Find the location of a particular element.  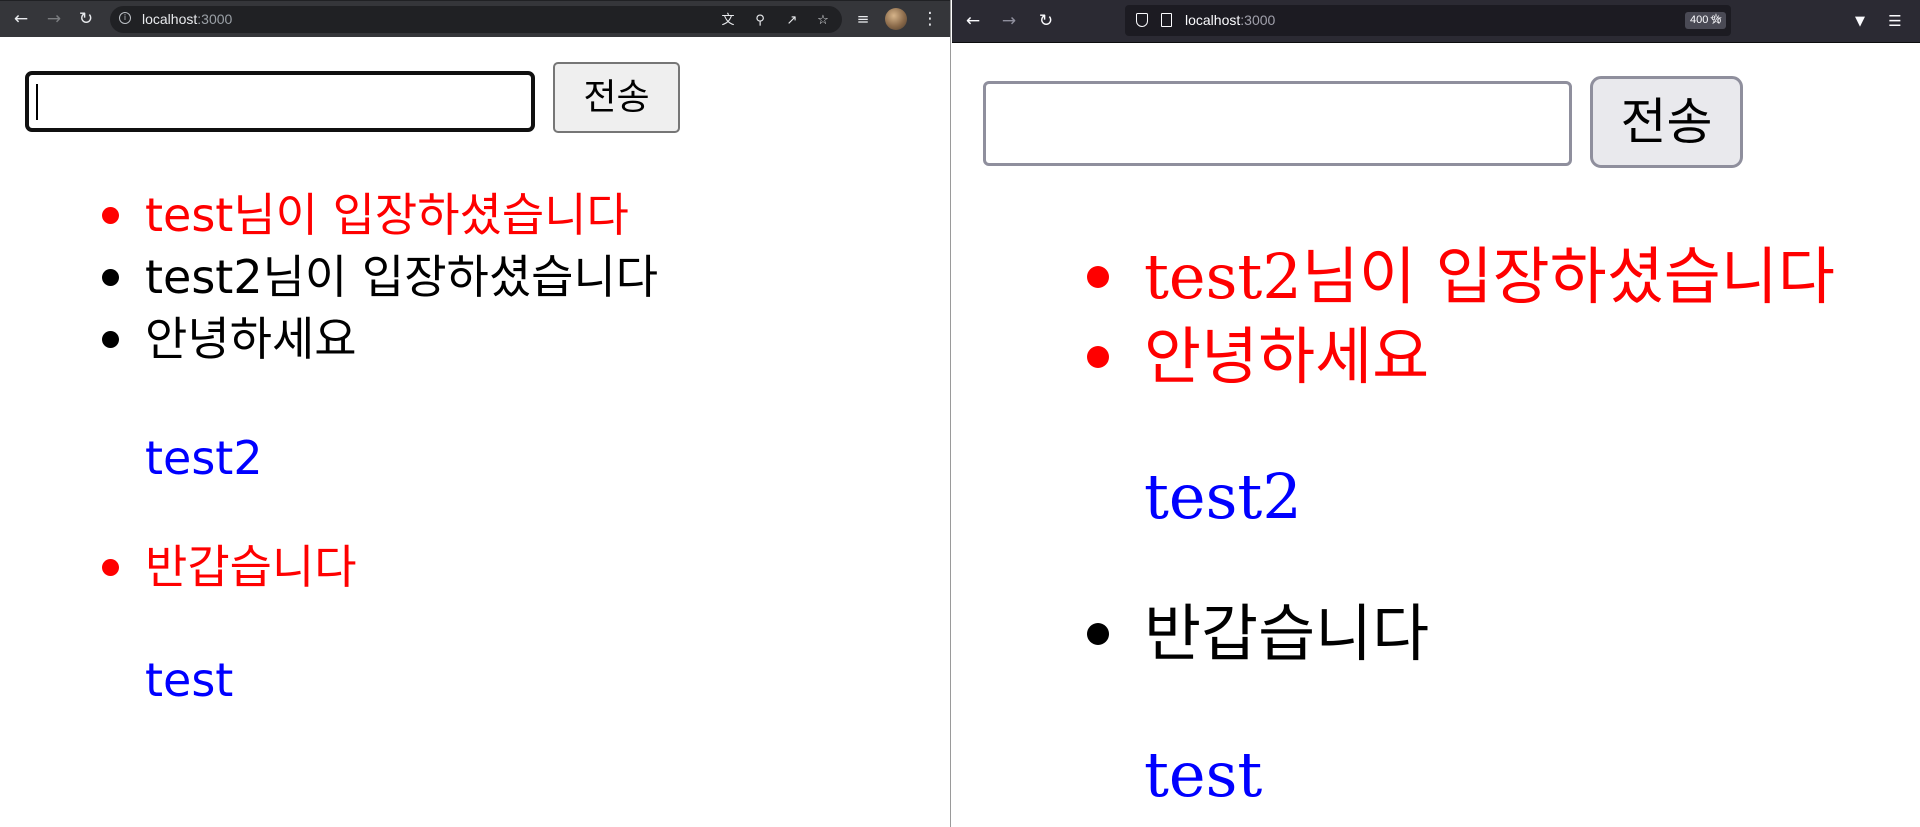

address-bar: i localhost:3000 文 ⚲ ↗ ☆ is located at coordinates (476, 19).